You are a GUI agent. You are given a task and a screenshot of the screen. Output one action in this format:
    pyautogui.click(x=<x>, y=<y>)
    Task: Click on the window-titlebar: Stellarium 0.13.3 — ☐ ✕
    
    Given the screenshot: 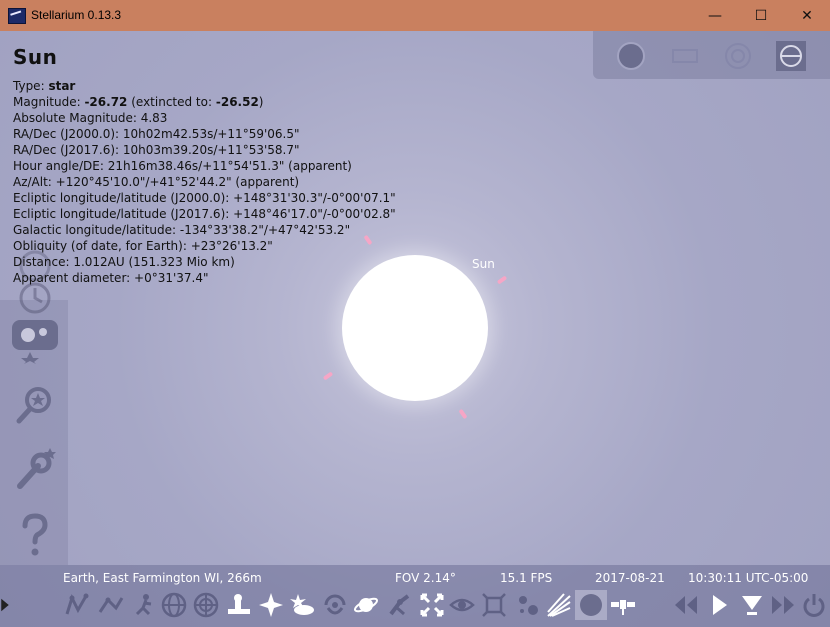 What is the action you would take?
    pyautogui.click(x=415, y=15)
    